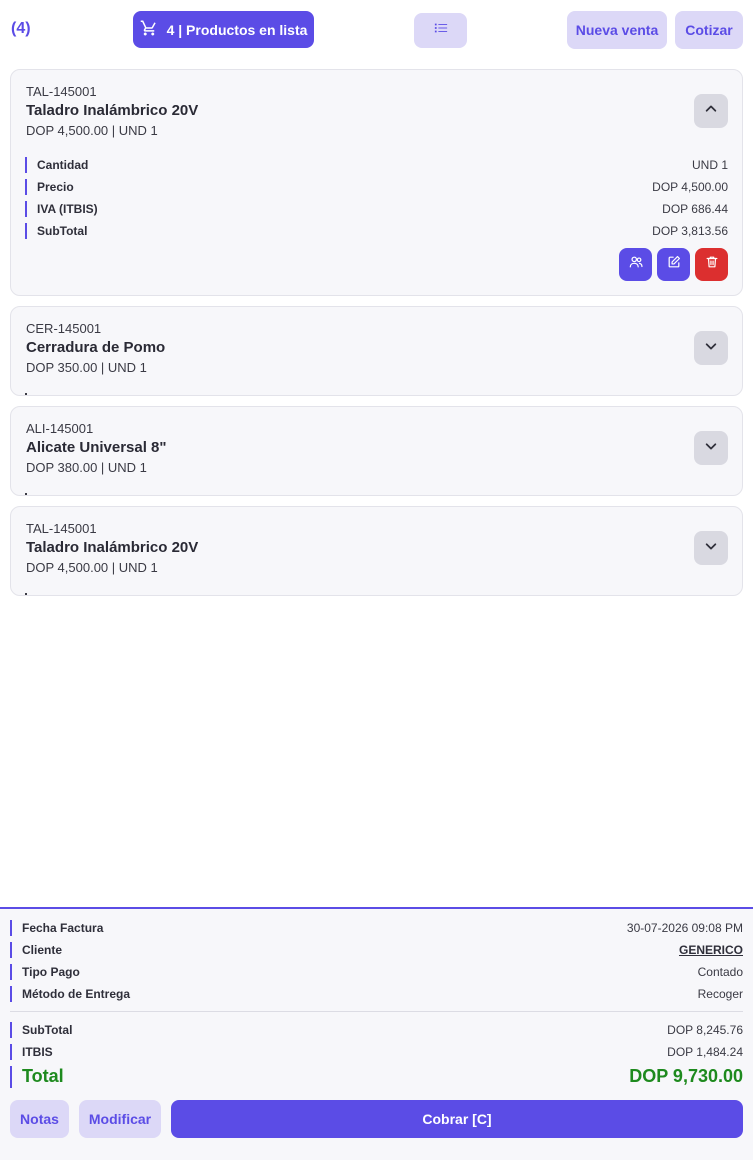 This screenshot has width=753, height=1160. I want to click on list-view-button, so click(440, 30).